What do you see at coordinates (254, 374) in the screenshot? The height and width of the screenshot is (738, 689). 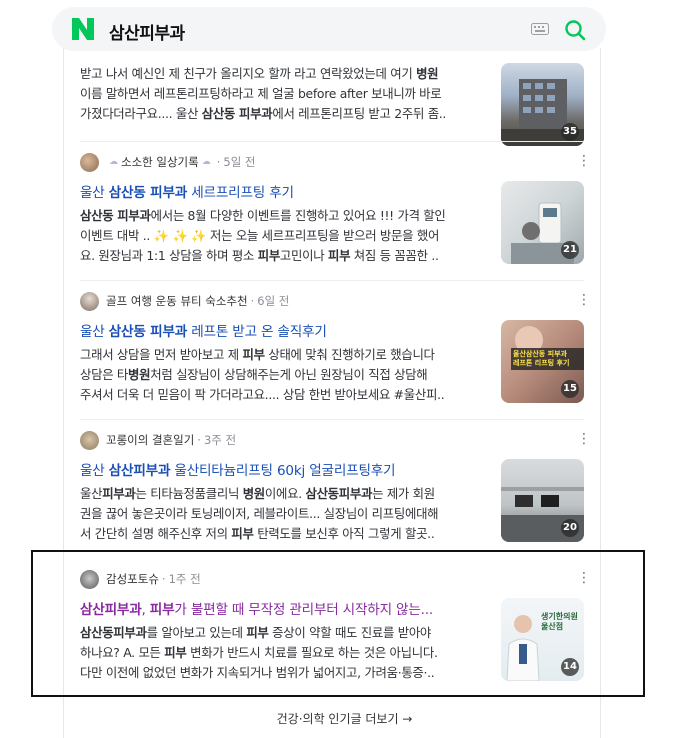 I see `description-line: 상담은 타병원처럼 실장님이 상담해주는게 아닌 원장님이 직접 상담해` at bounding box center [254, 374].